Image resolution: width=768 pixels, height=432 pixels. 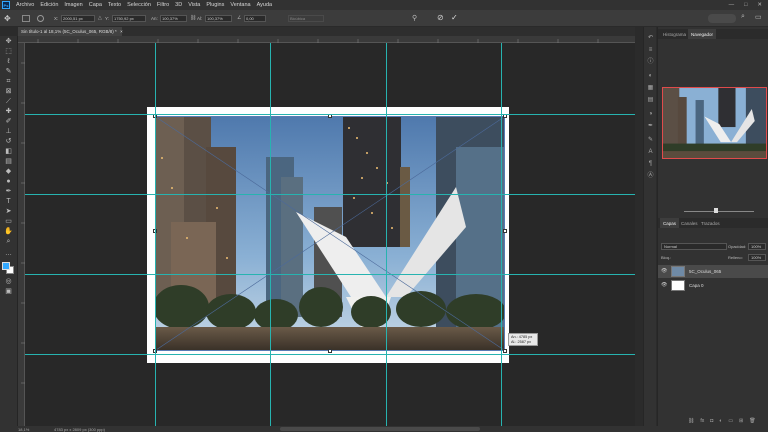 I want to click on menu-item-imagen: Imagen, so click(x=73, y=5).